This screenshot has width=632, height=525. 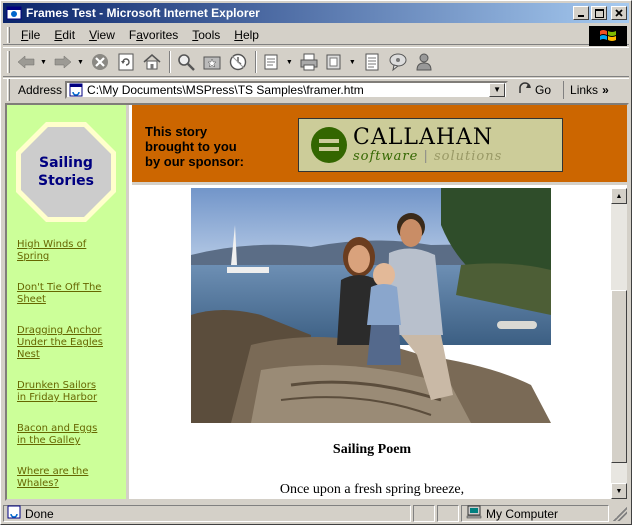 I want to click on menu-file-rest: ile, so click(x=34, y=34).